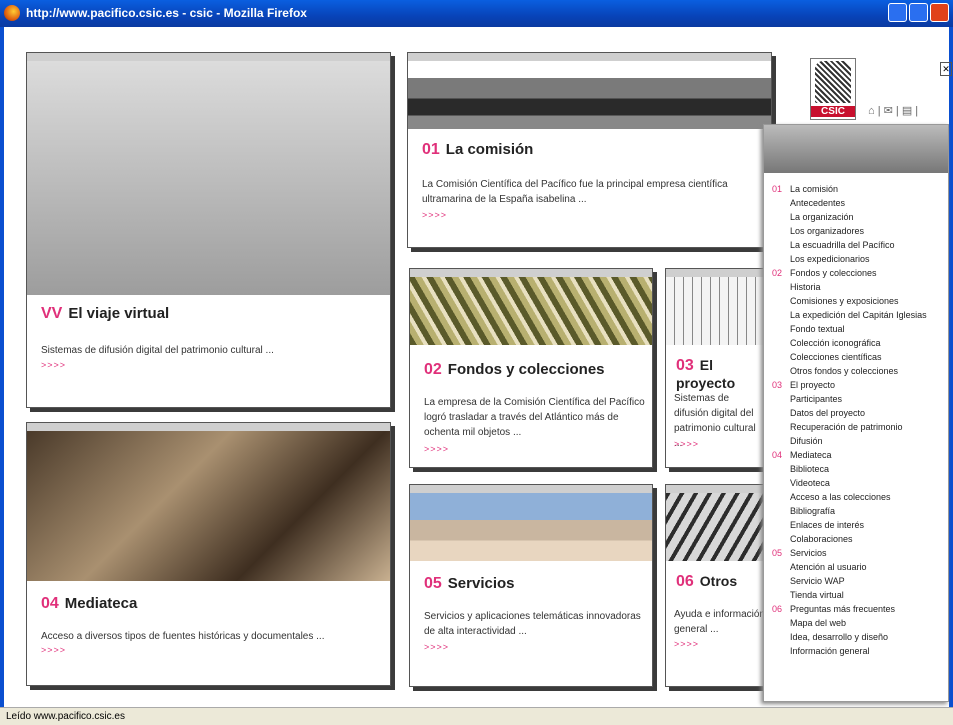  I want to click on menu-item-label: Biblioteca, so click(810, 469).